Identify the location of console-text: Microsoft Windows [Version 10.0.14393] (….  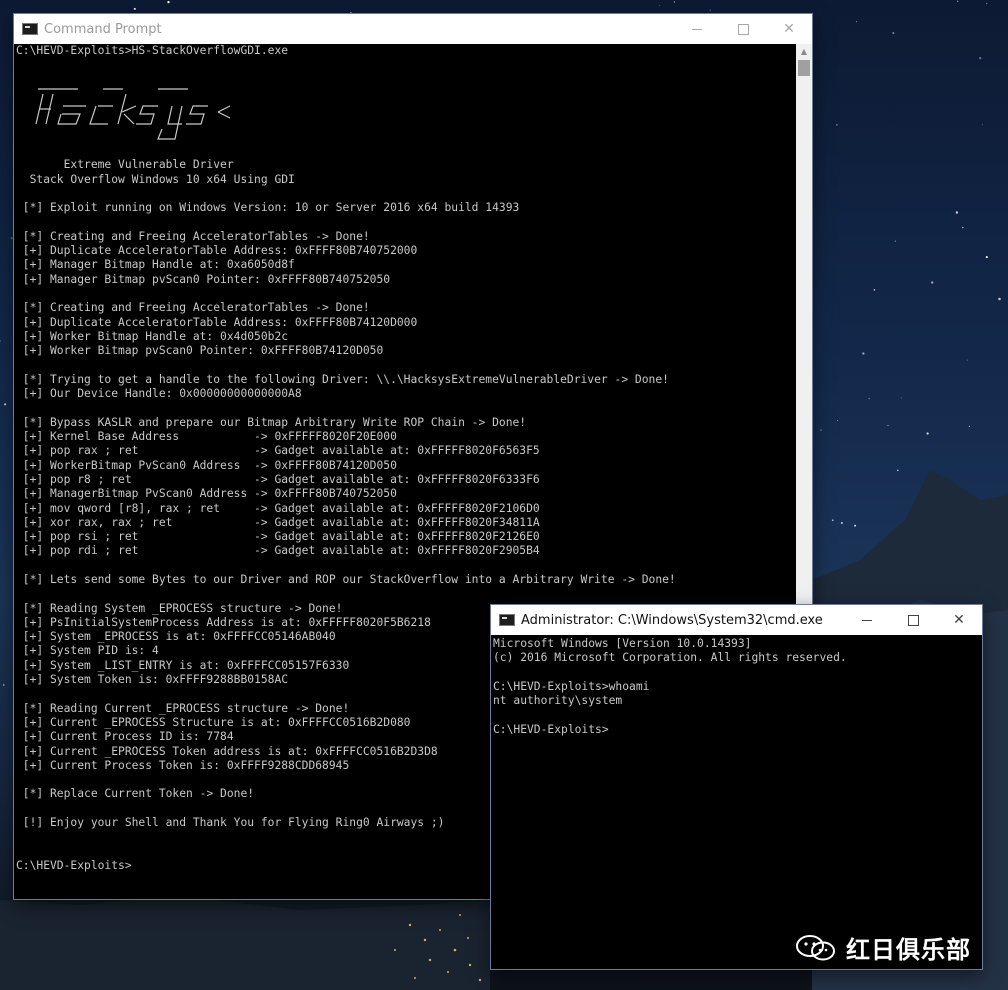
(670, 686).